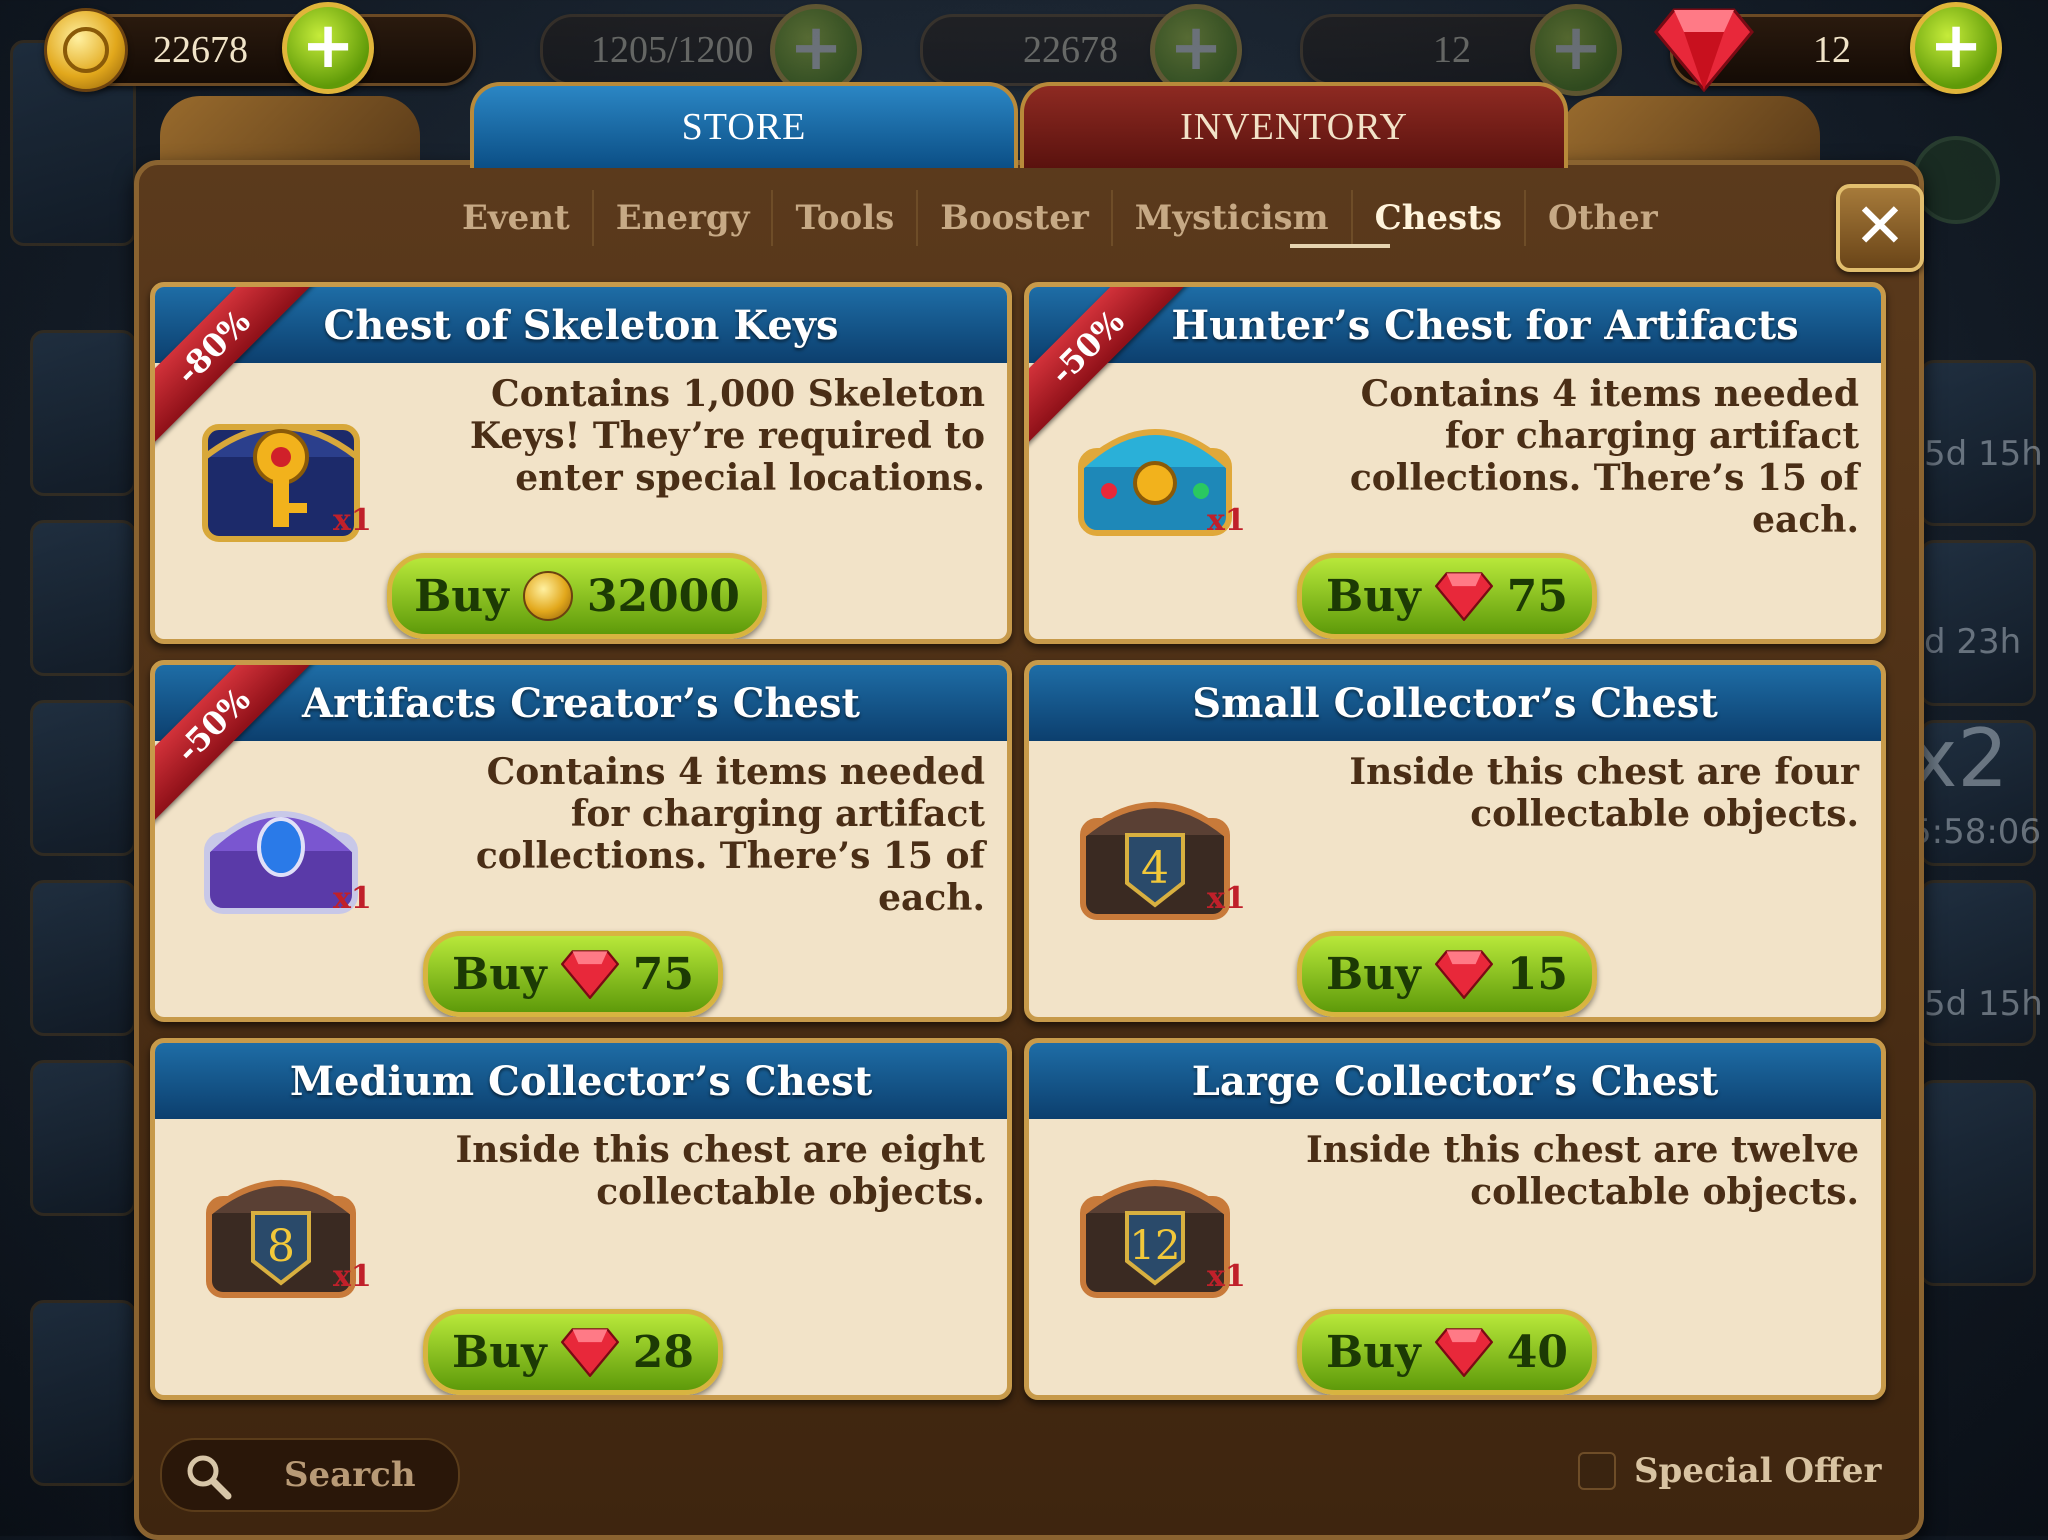 The height and width of the screenshot is (1540, 2048). What do you see at coordinates (1976, 832) in the screenshot?
I see `background-timer: 5:58:06` at bounding box center [1976, 832].